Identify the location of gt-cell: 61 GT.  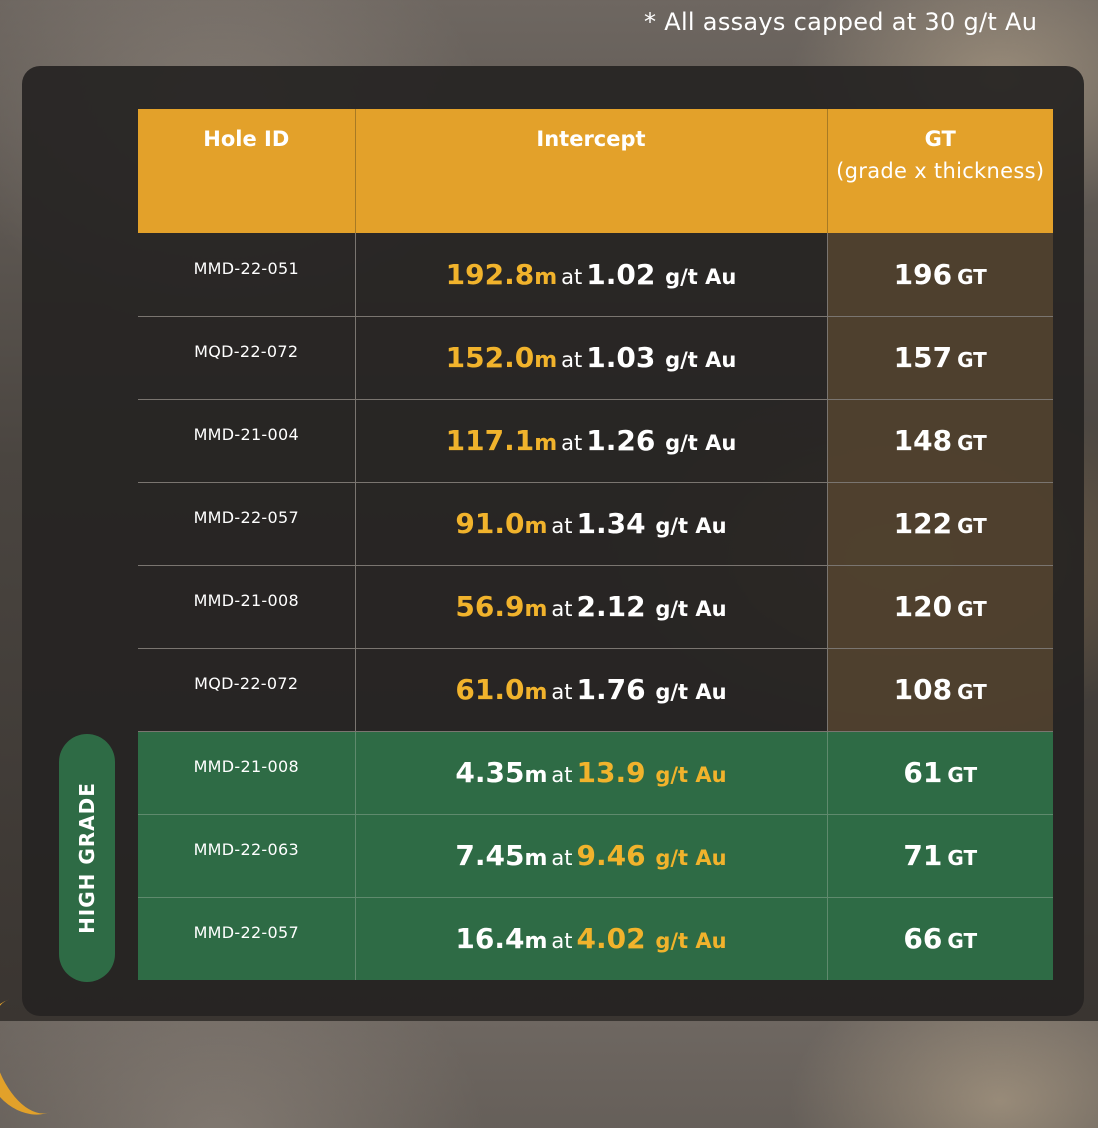
(940, 773).